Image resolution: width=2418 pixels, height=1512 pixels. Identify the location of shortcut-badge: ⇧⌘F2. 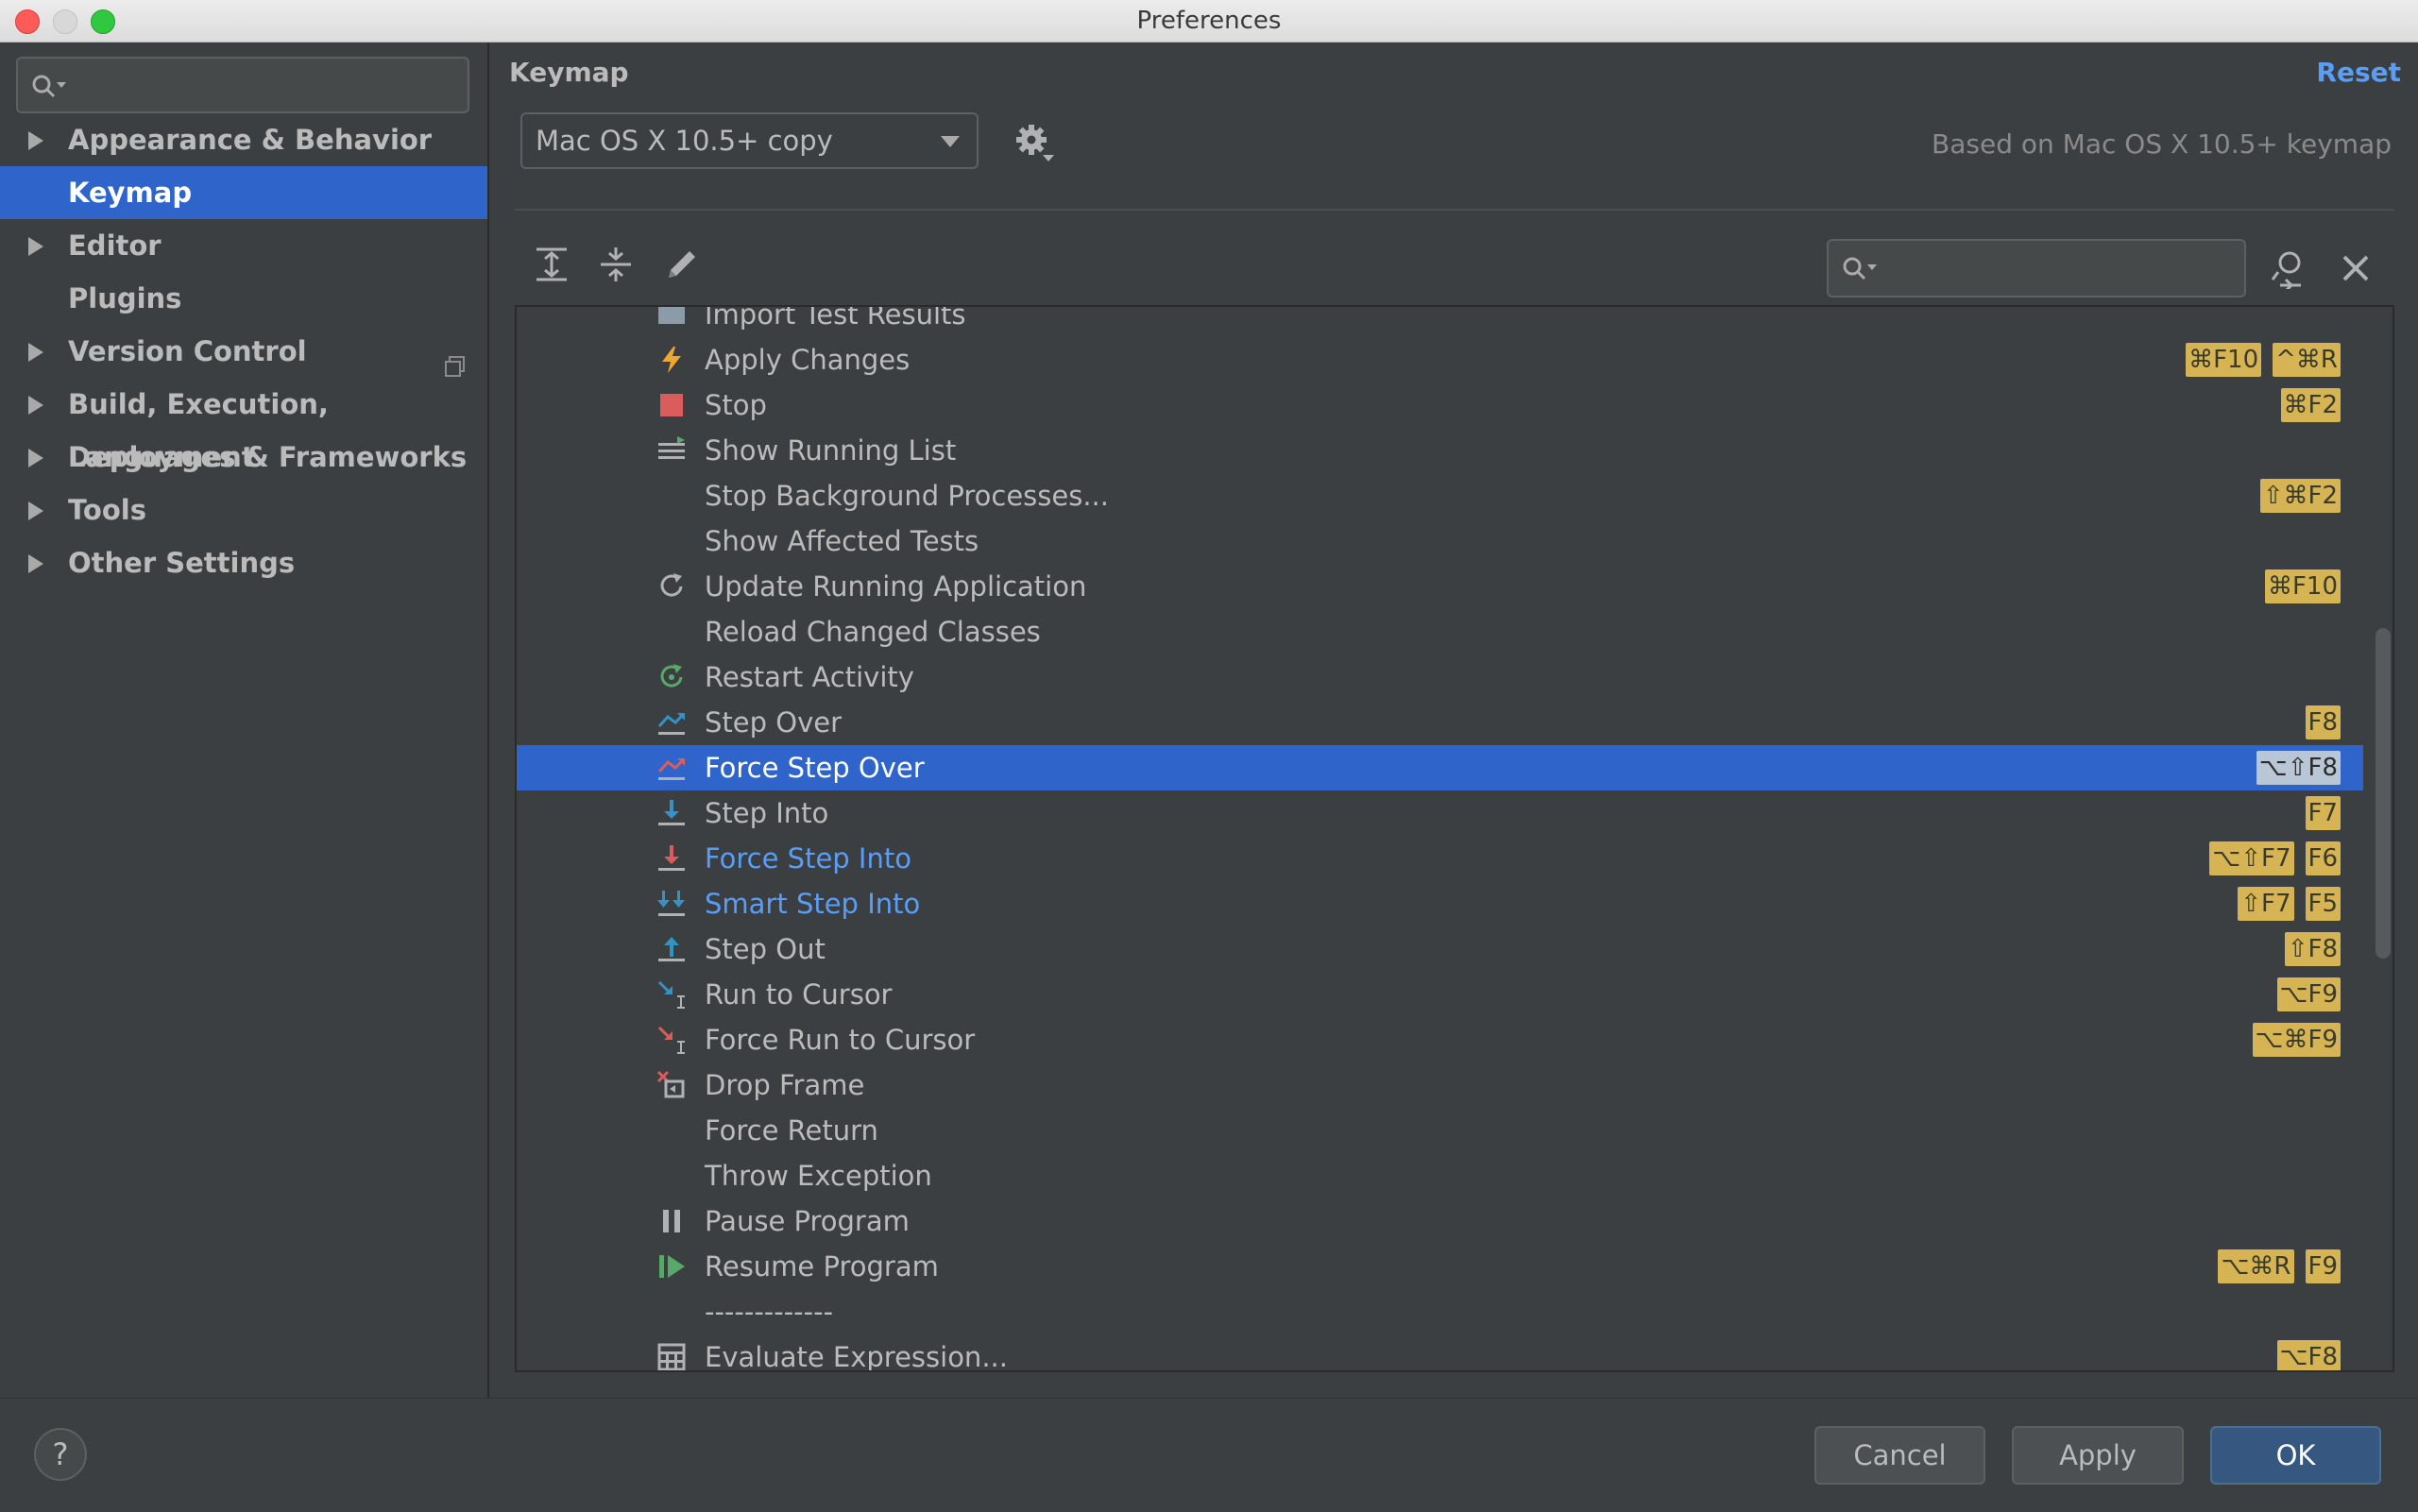
(2300, 496).